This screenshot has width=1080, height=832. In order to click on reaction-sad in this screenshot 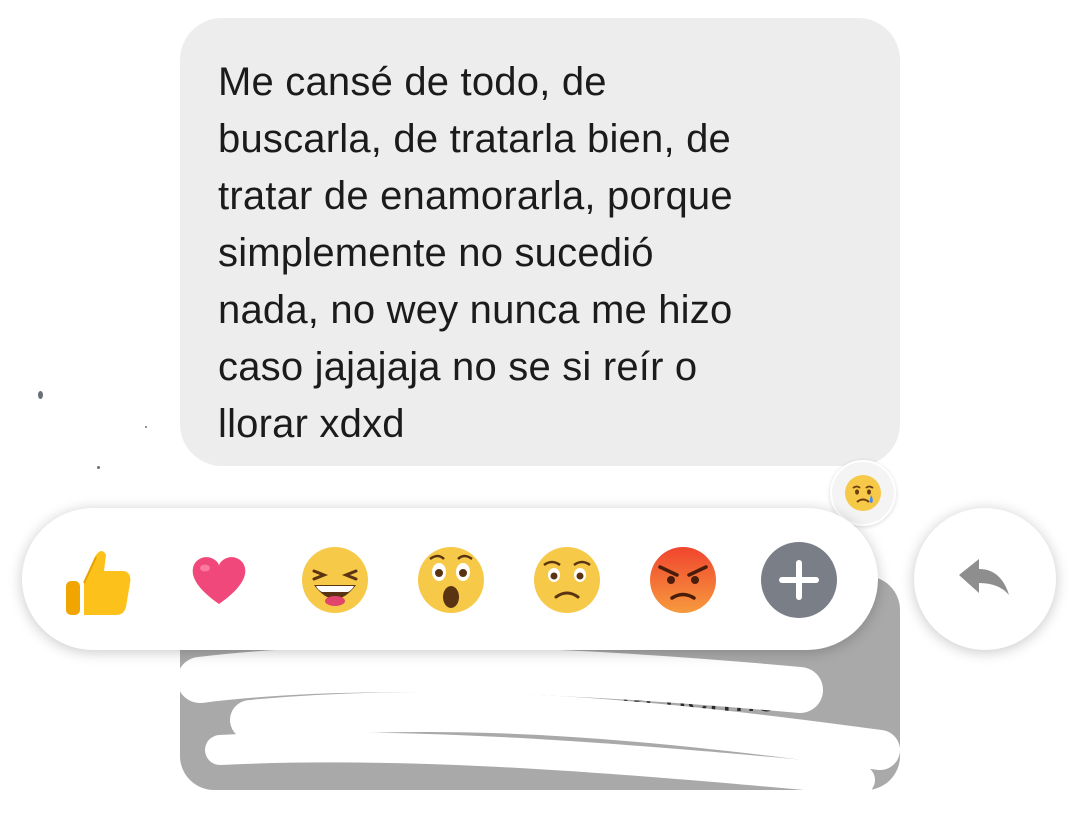, I will do `click(567, 580)`.